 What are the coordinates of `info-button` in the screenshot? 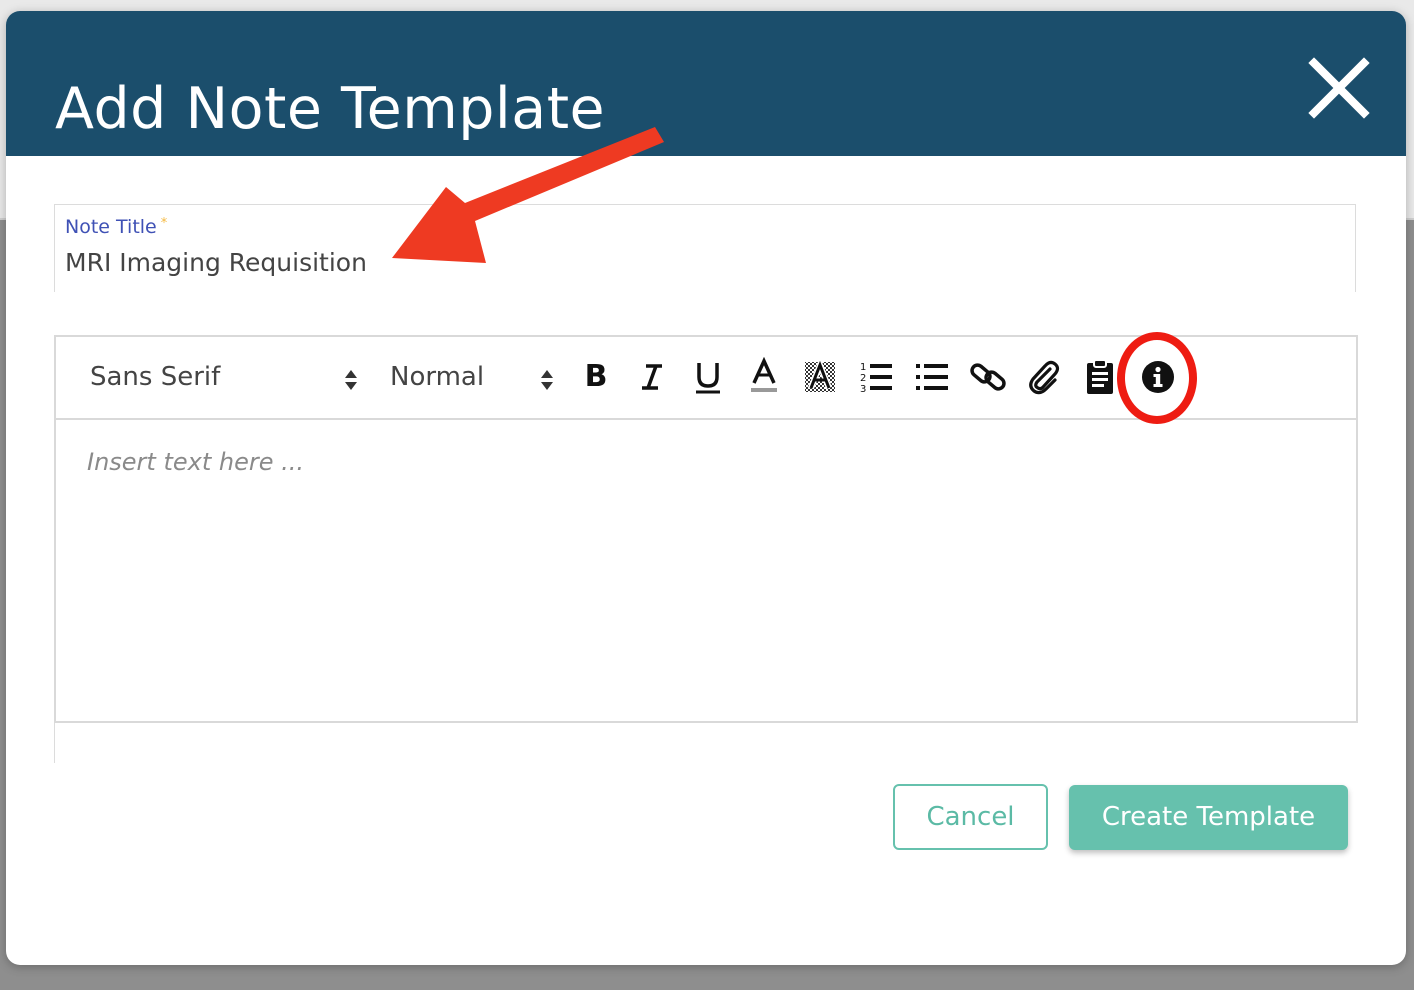 It's located at (1158, 377).